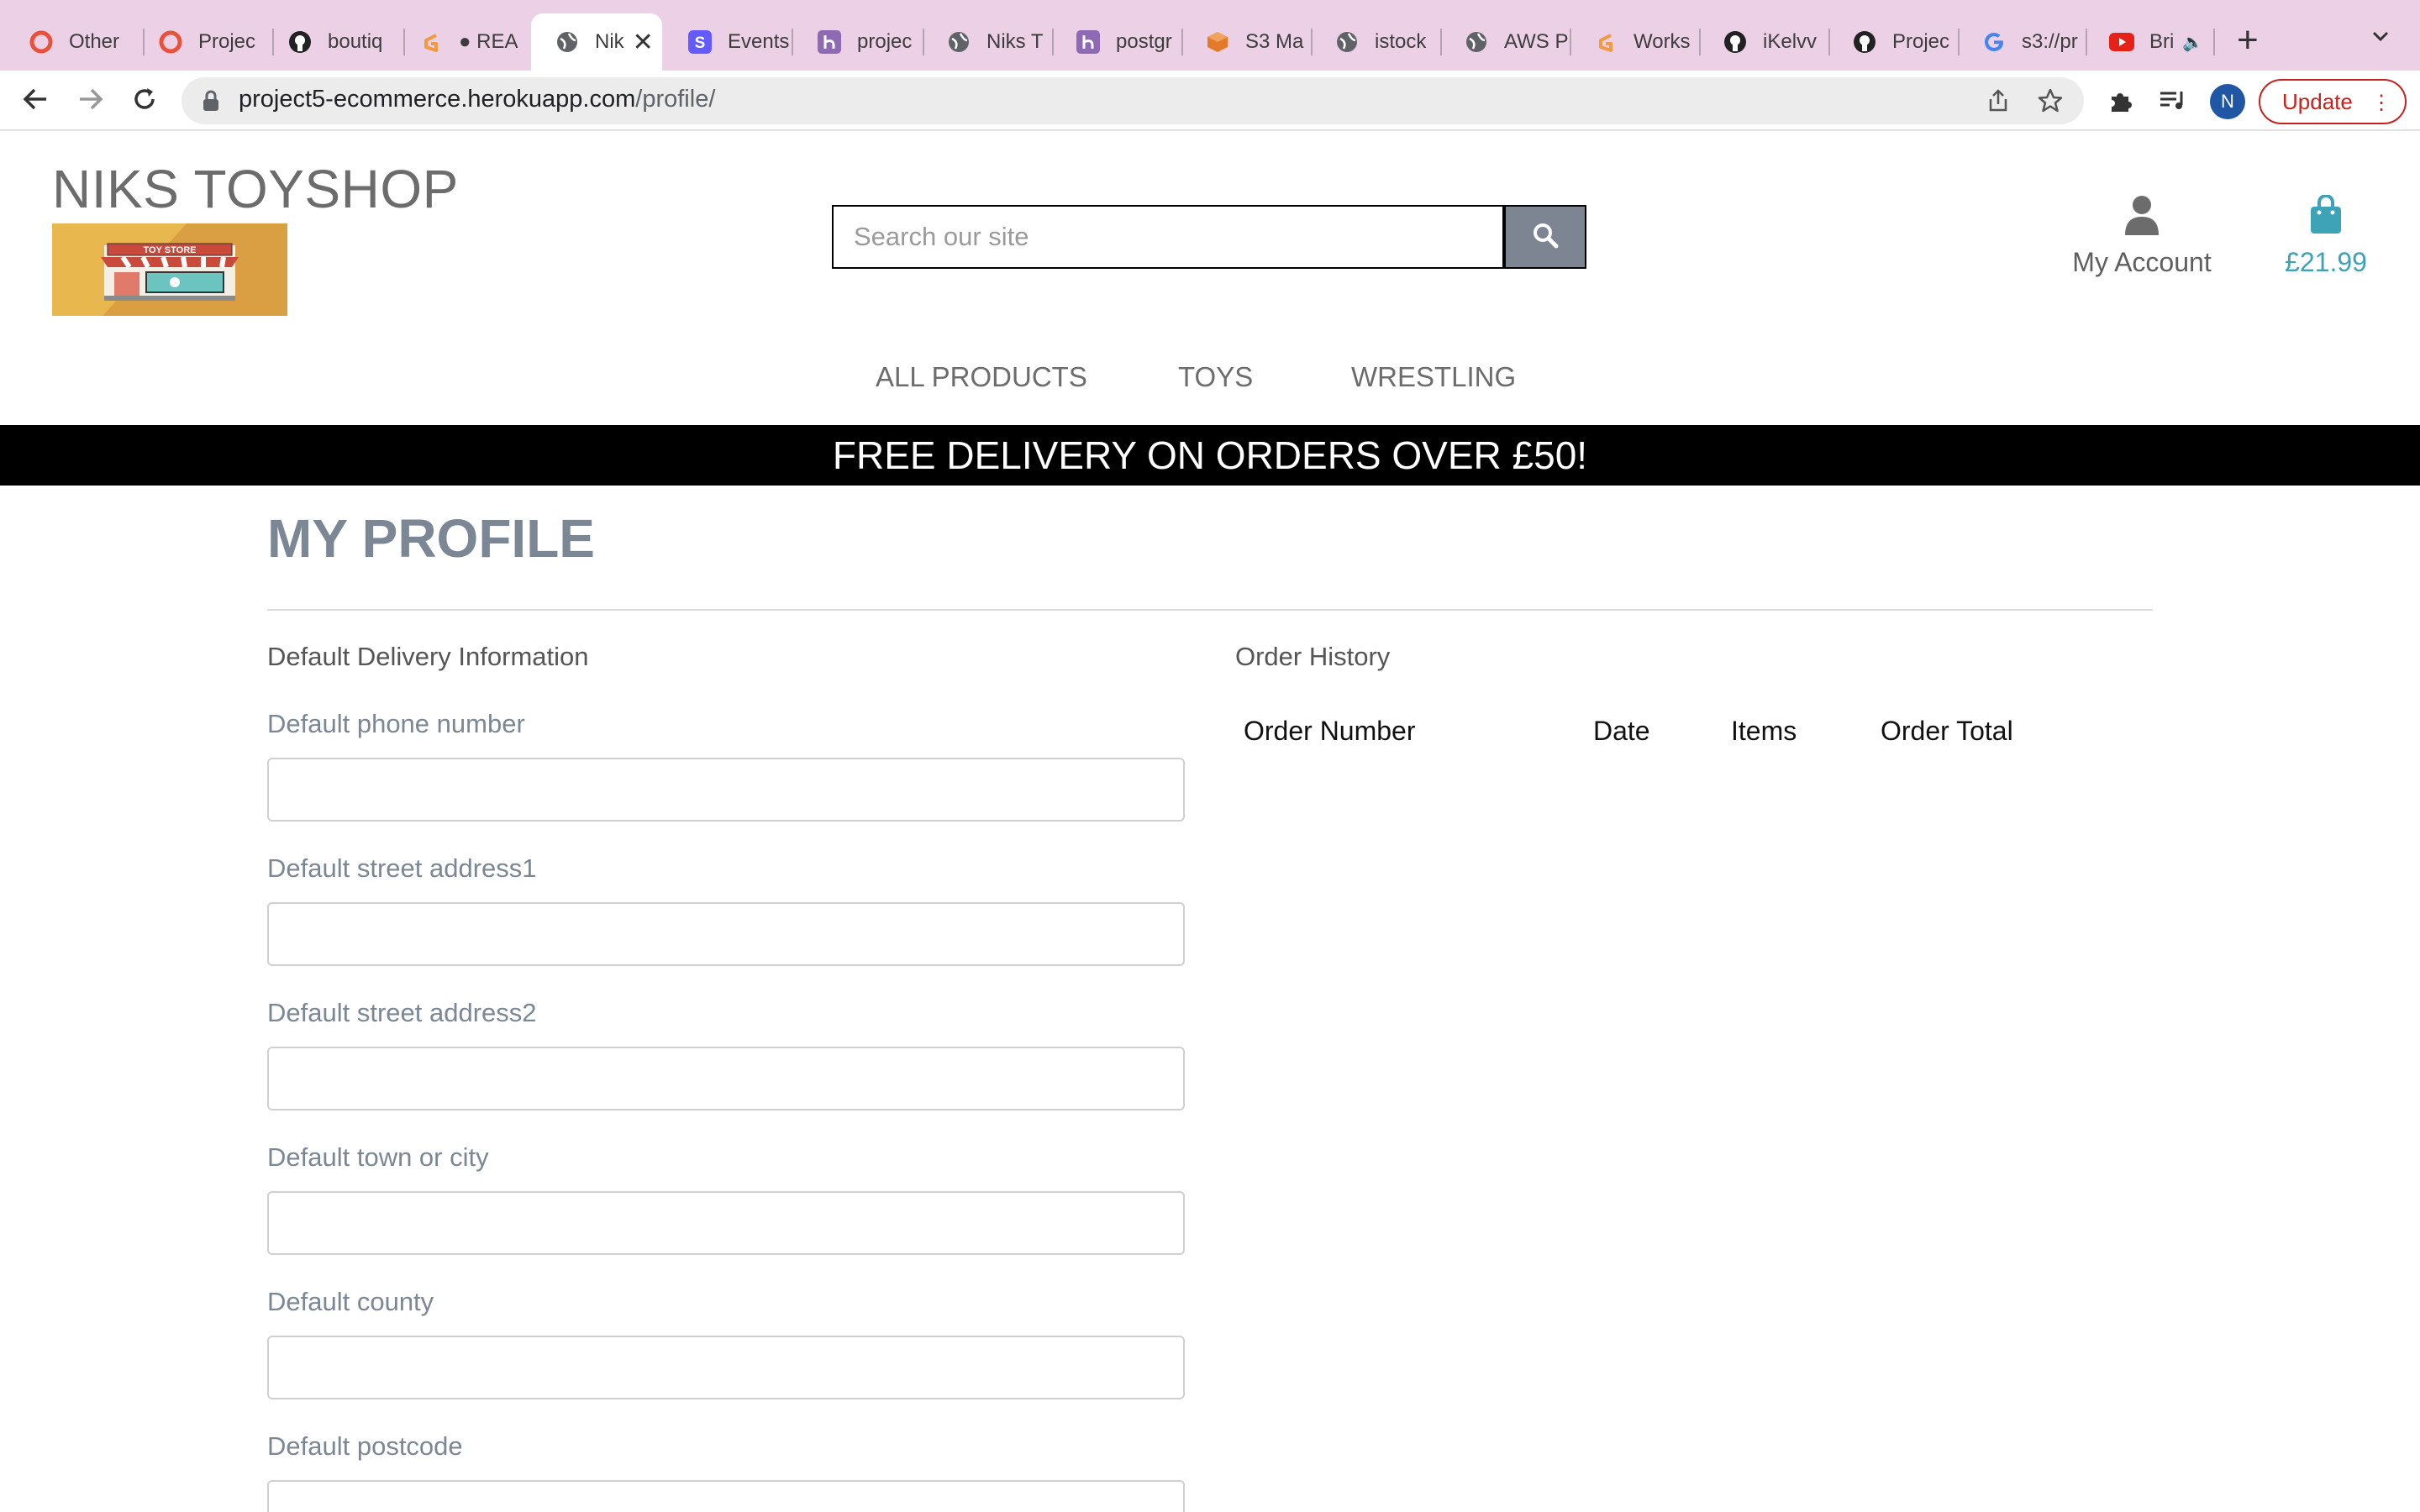 This screenshot has width=2420, height=1512. I want to click on phone-number-input, so click(726, 789).